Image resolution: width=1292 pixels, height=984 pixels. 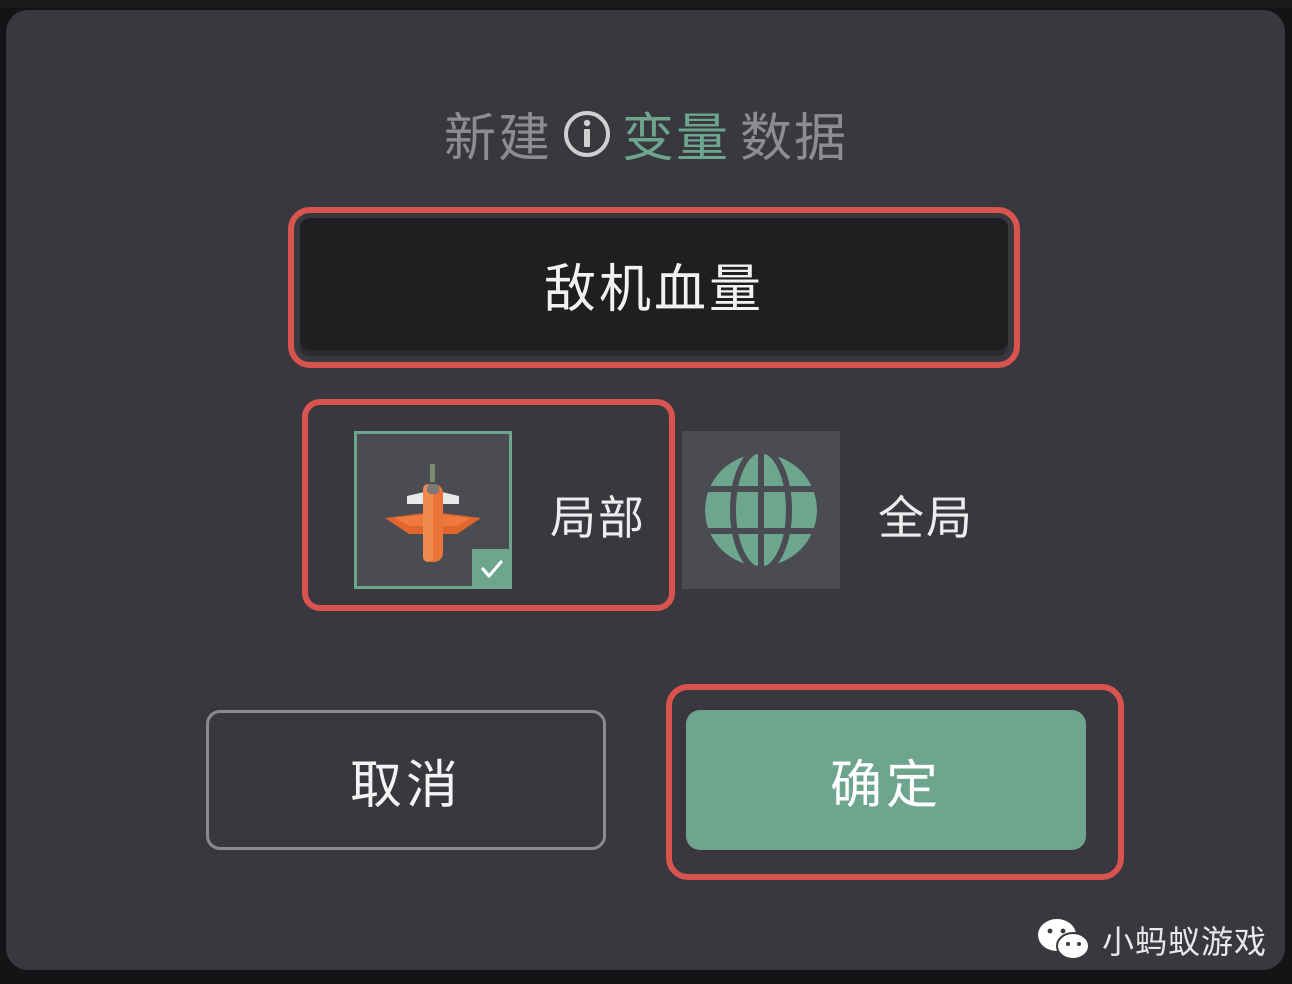 I want to click on local-scope-highlight, so click(x=488, y=505).